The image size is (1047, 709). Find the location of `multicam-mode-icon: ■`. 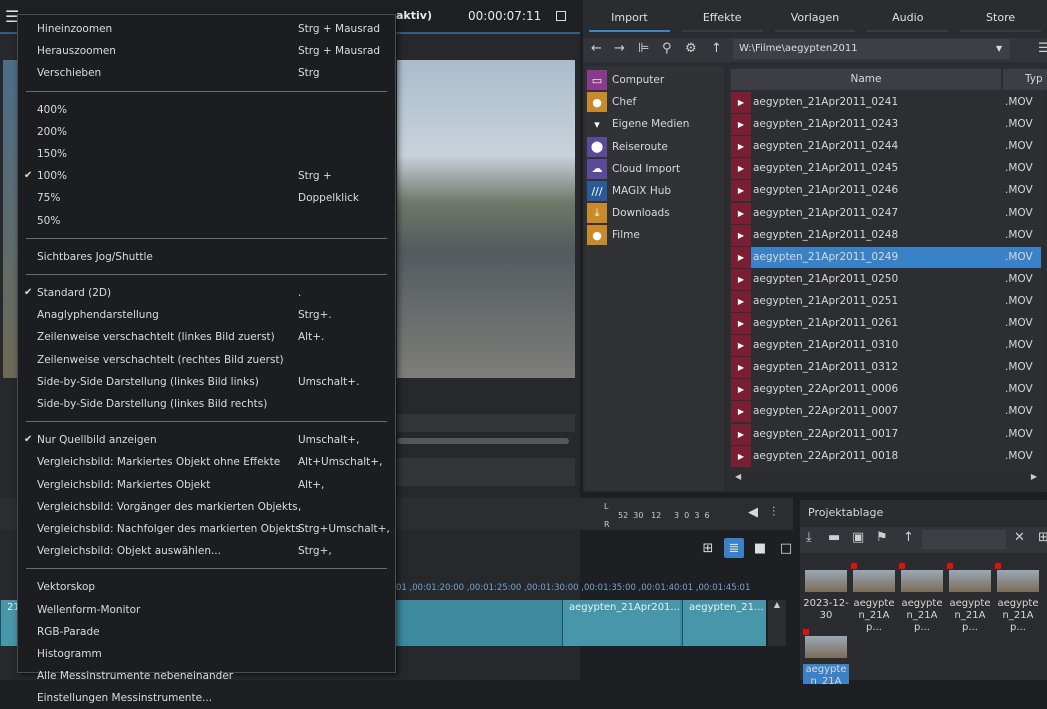

multicam-mode-icon: ■ is located at coordinates (760, 548).